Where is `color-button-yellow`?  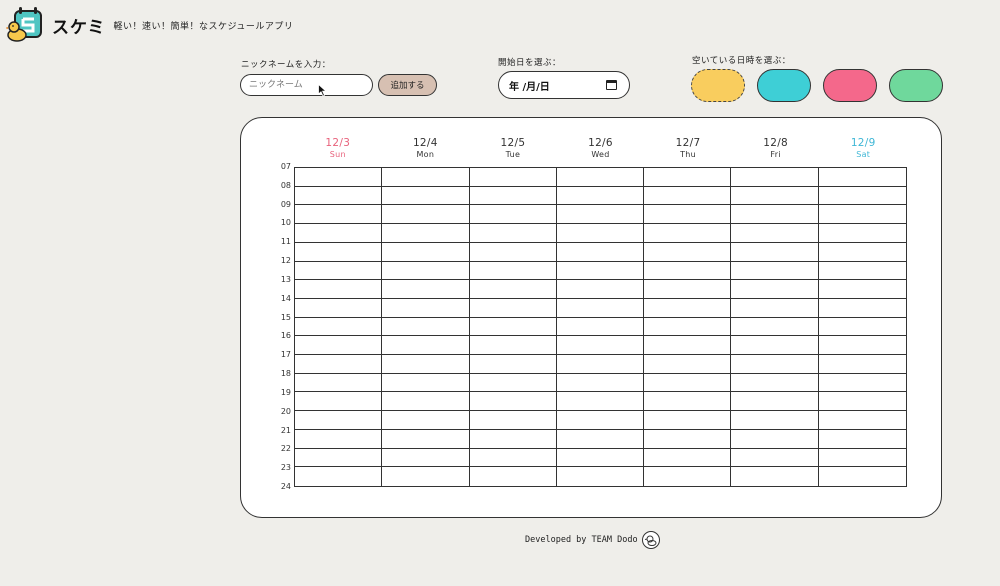 color-button-yellow is located at coordinates (718, 85).